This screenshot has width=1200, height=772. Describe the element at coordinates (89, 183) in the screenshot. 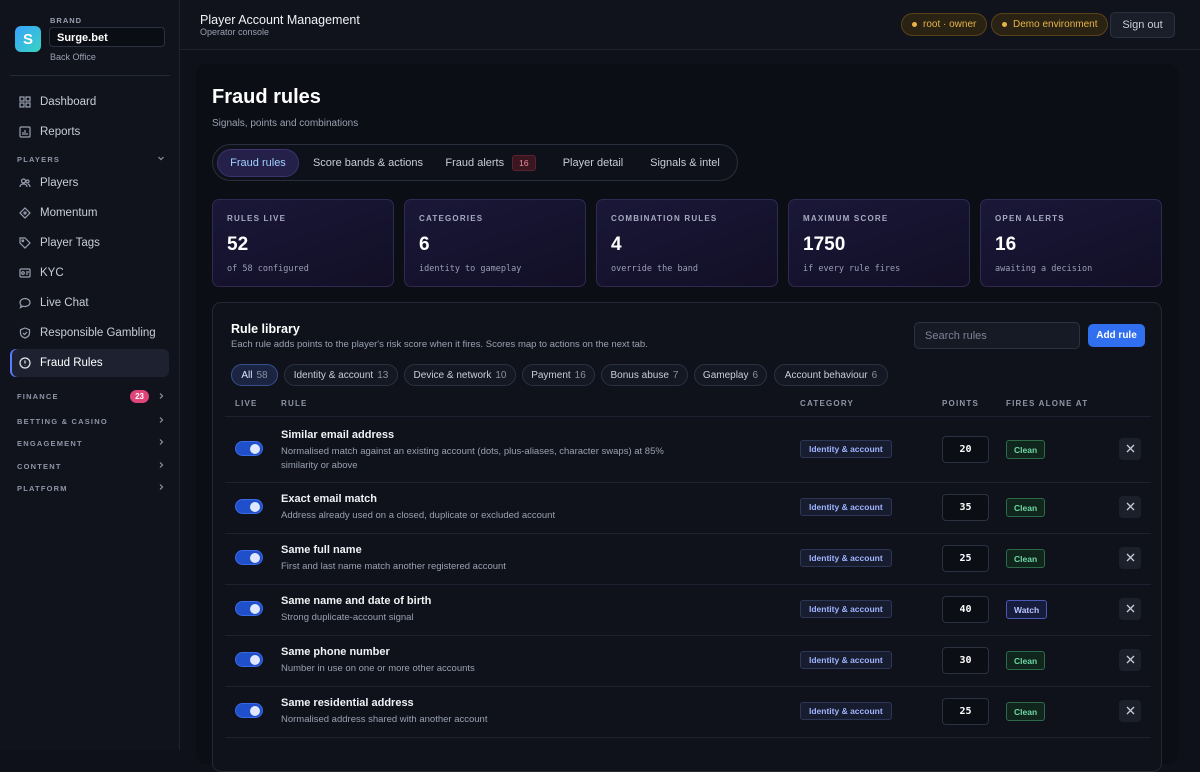

I see `sidebar-item-players: Players` at that location.